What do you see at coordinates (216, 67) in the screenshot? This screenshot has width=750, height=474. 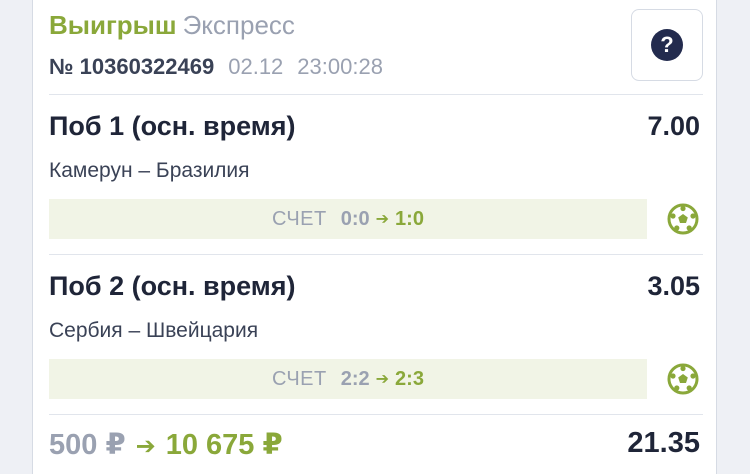 I see `bet-meta: № 10360322469 02.12 23:00:28` at bounding box center [216, 67].